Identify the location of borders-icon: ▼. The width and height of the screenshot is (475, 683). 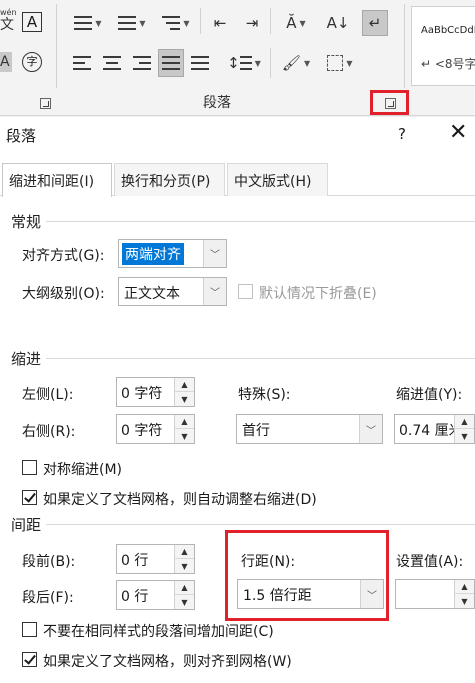
(340, 63).